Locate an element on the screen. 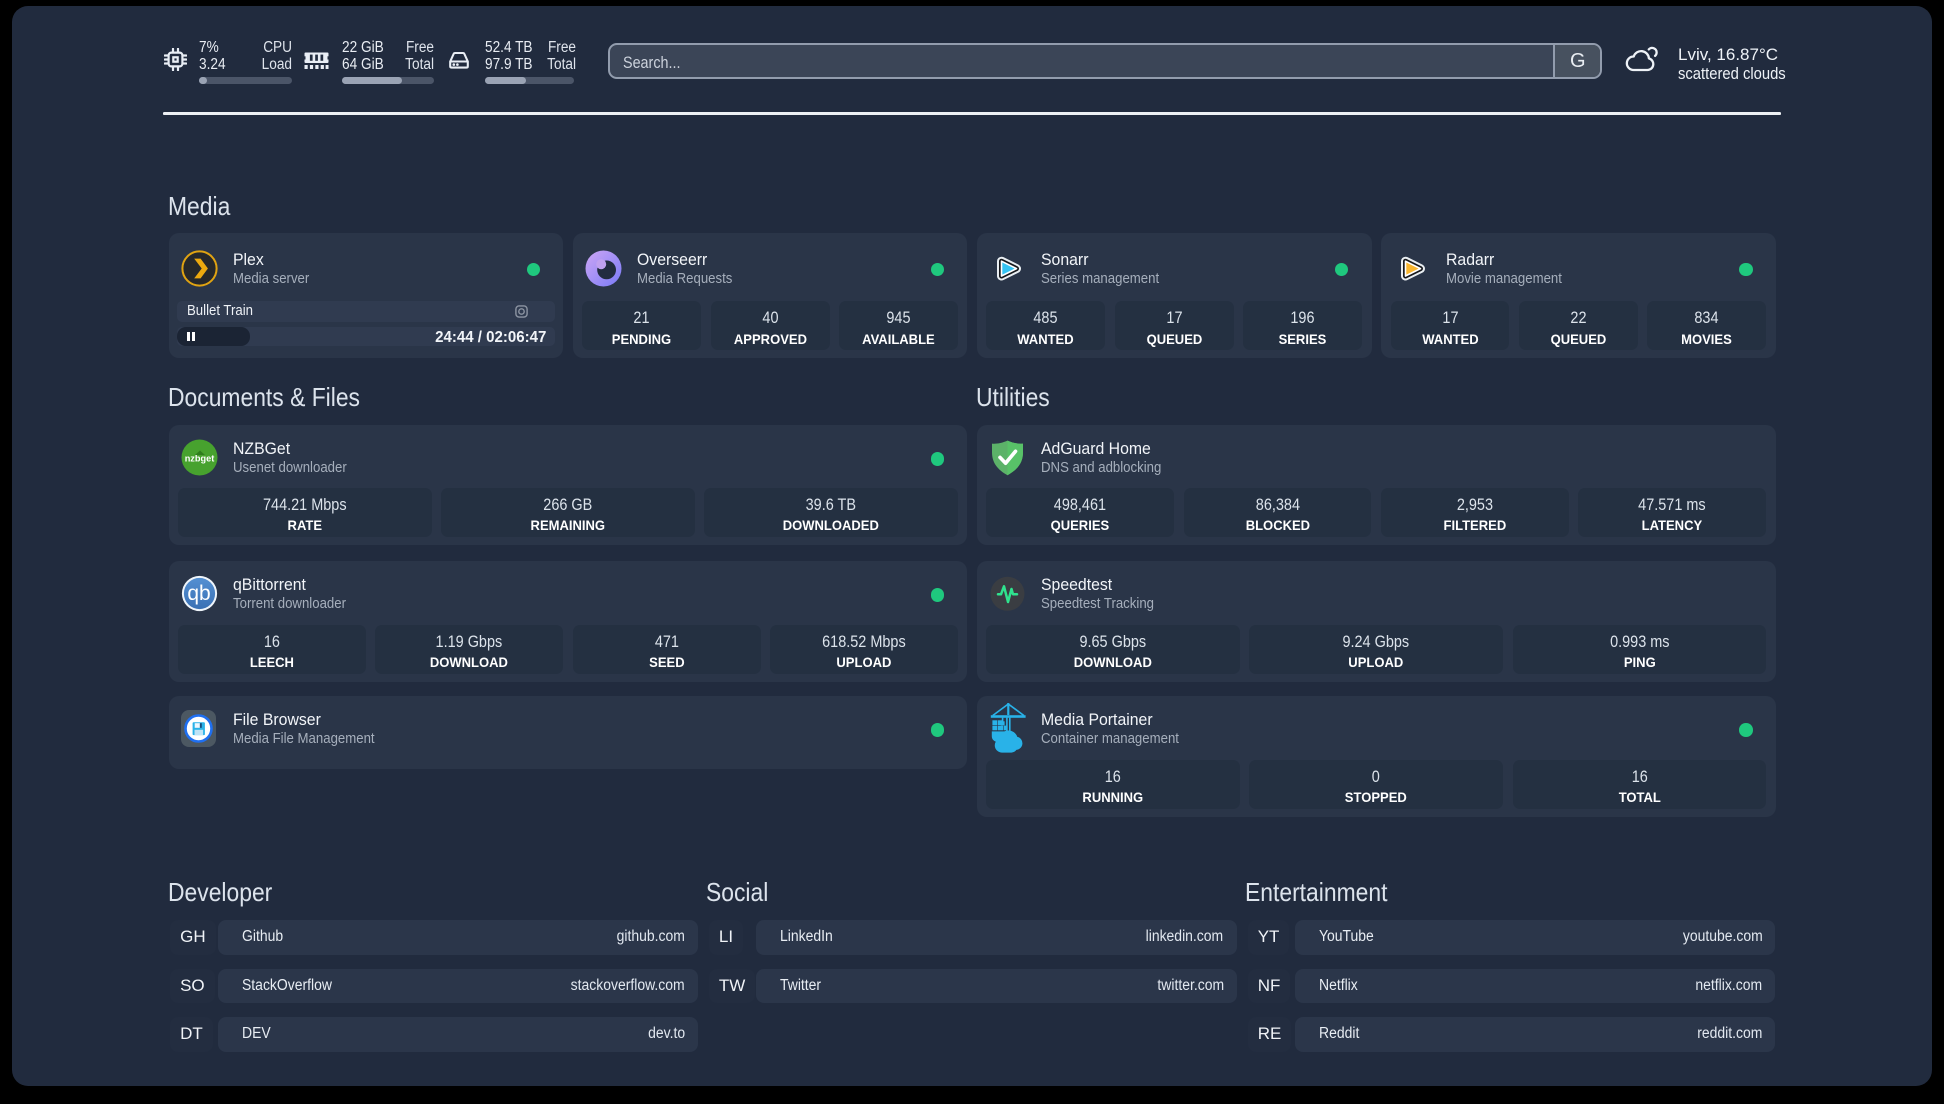 Image resolution: width=1944 pixels, height=1104 pixels. svg-text: qb is located at coordinates (198, 593).